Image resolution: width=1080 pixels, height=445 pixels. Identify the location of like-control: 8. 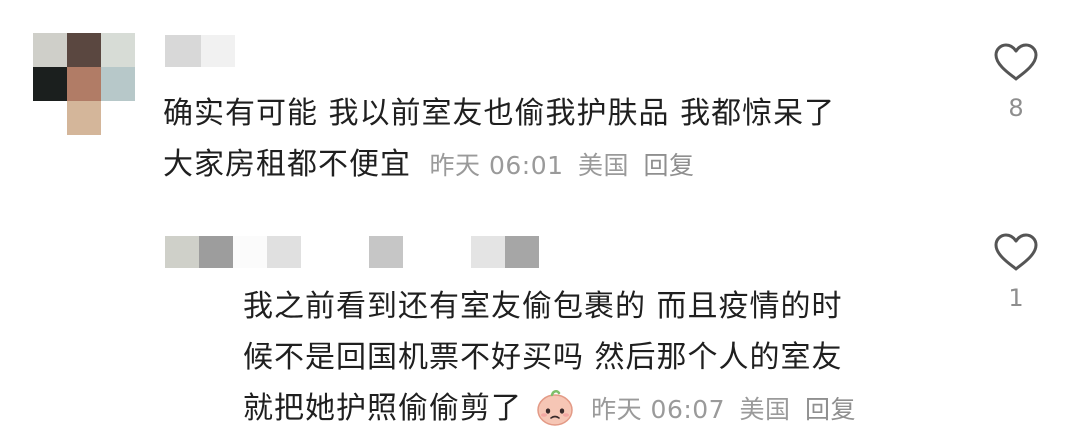
(1016, 82).